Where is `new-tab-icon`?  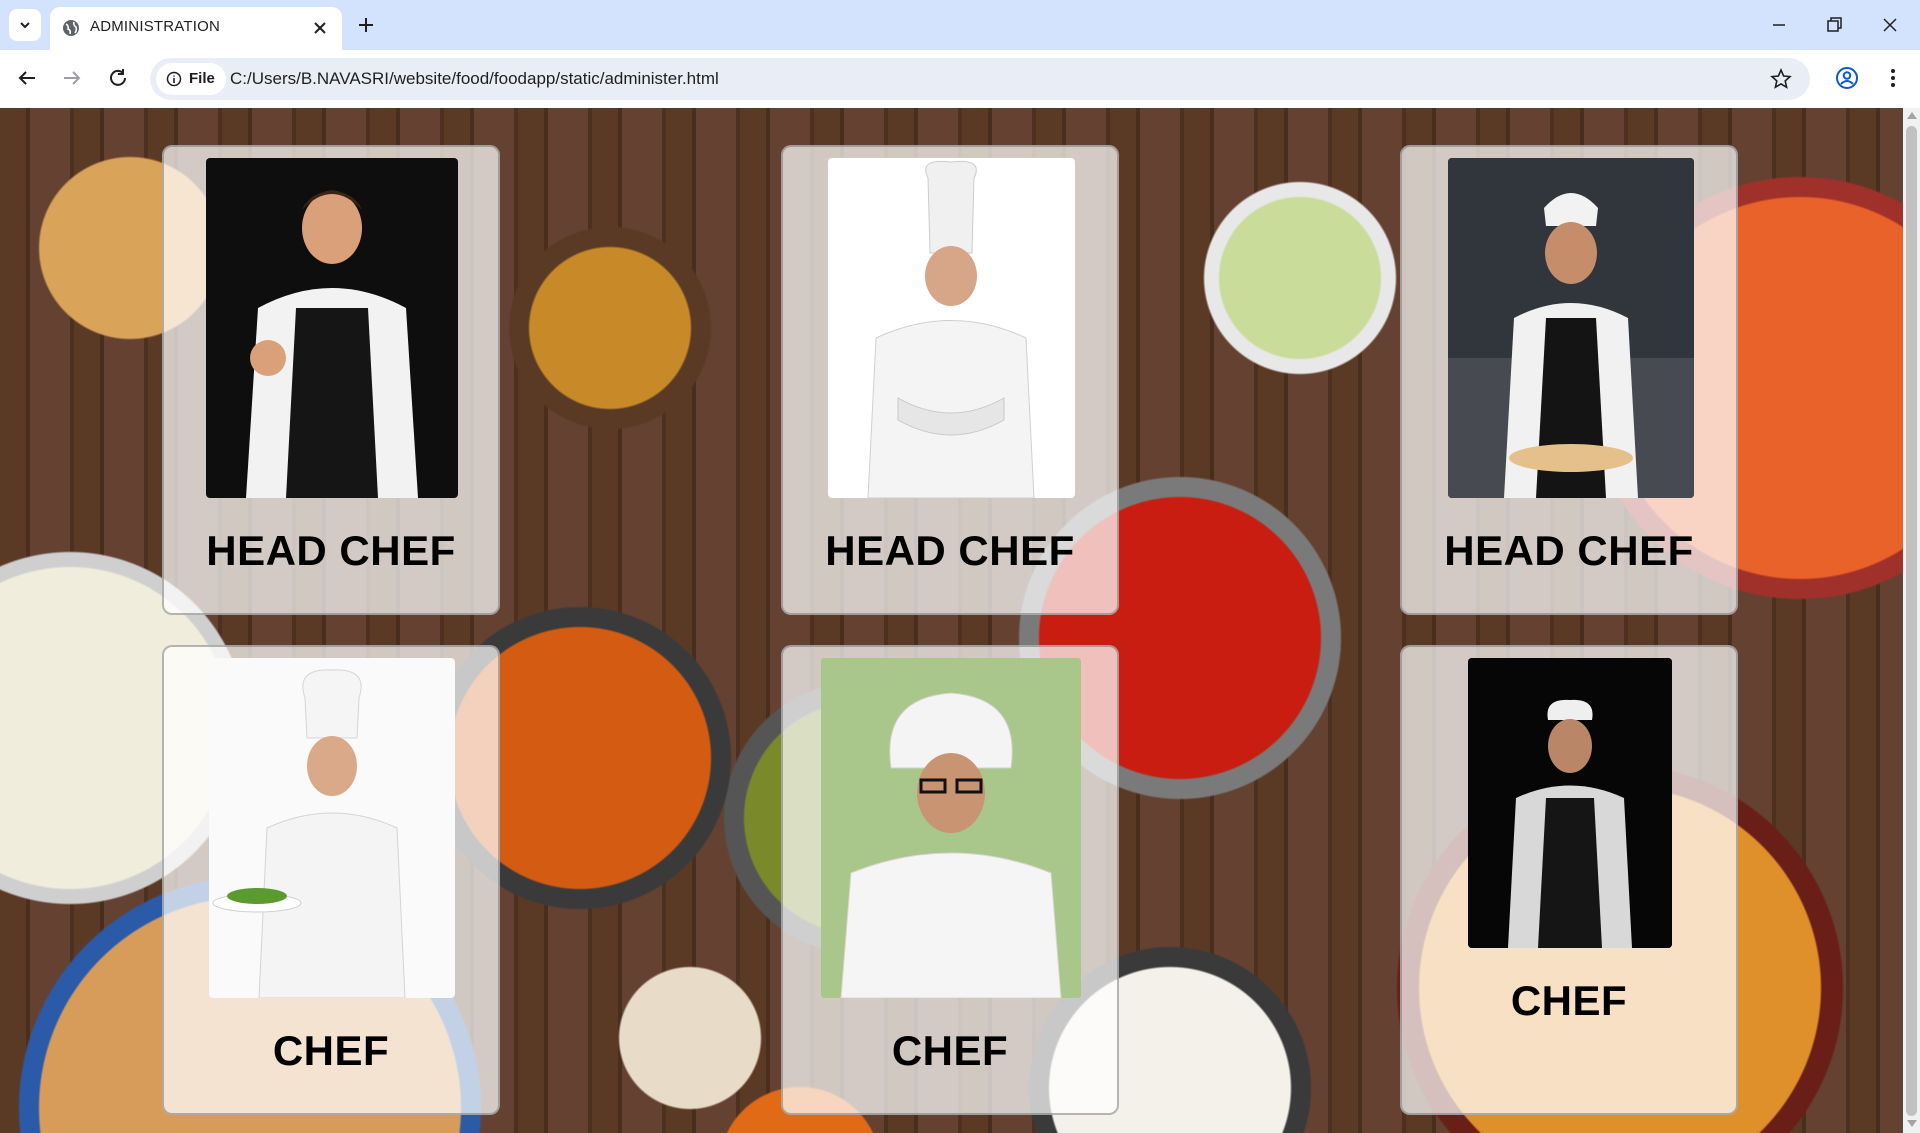 new-tab-icon is located at coordinates (366, 25).